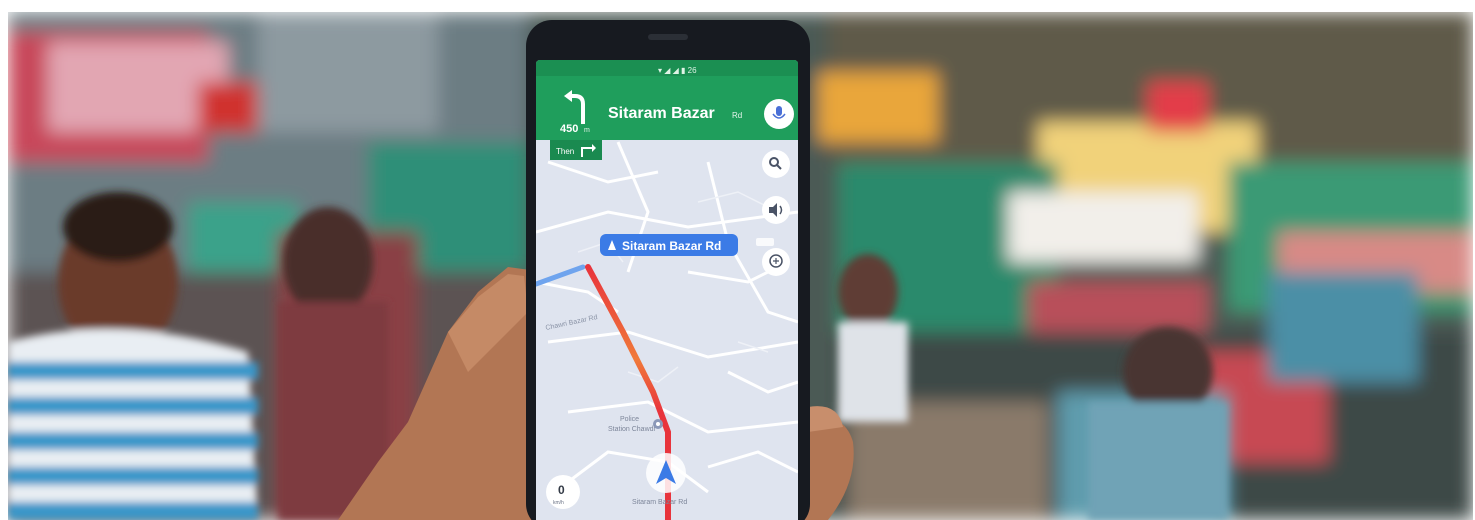 This screenshot has height=520, width=1475. What do you see at coordinates (565, 151) in the screenshot?
I see `then-label: Then` at bounding box center [565, 151].